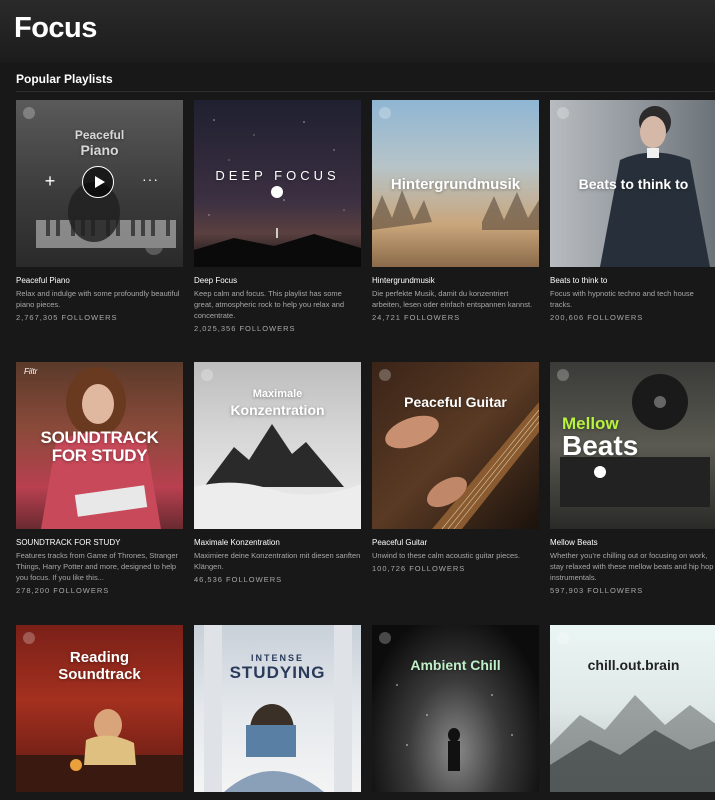  What do you see at coordinates (455, 543) in the screenshot?
I see `playlist-title: Peaceful Guitar` at bounding box center [455, 543].